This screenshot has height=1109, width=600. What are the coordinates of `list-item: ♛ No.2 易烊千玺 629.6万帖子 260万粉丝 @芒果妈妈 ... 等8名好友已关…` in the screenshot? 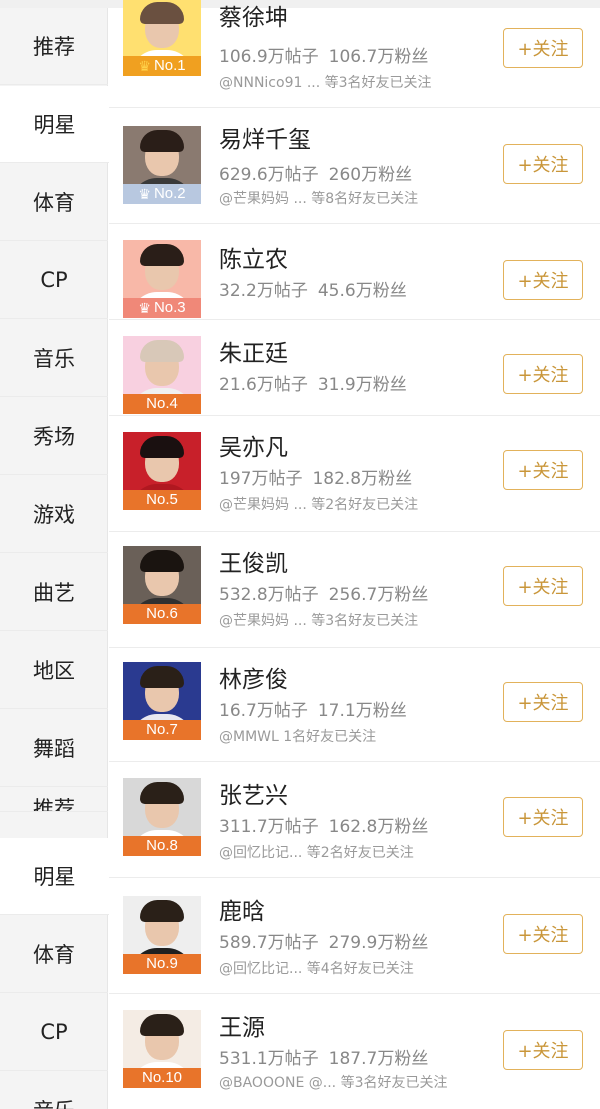 It's located at (354, 166).